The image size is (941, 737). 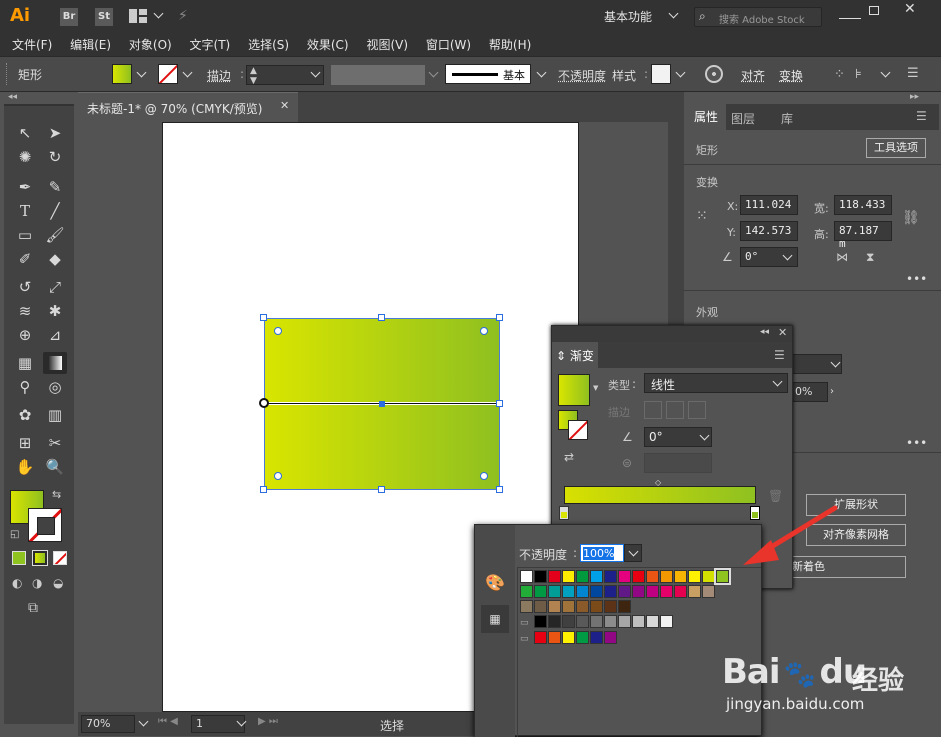 What do you see at coordinates (32, 44) in the screenshot?
I see `menu-file: 文件(F)` at bounding box center [32, 44].